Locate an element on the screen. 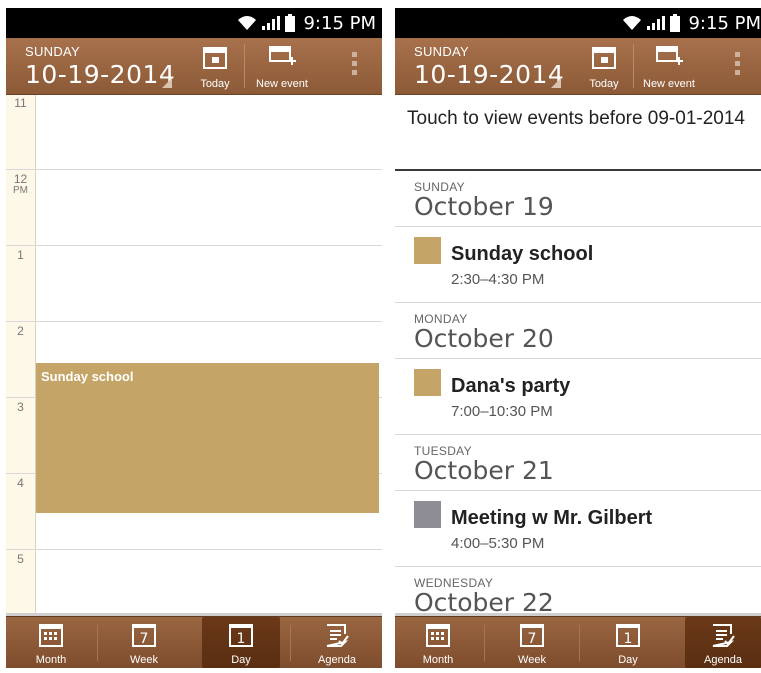  hour-label: 4 is located at coordinates (20, 483).